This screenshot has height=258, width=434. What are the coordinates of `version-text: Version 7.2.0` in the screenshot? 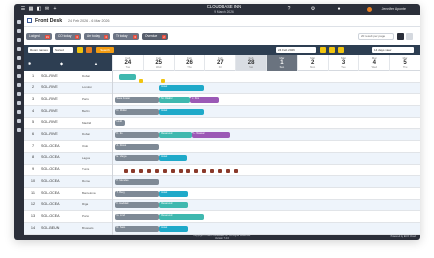 It's located at (222, 238).